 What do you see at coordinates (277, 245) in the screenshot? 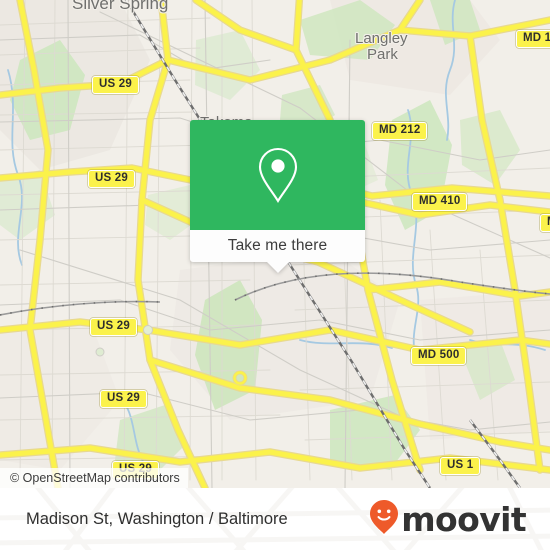
I see `popup-cta-label: Take me there` at bounding box center [277, 245].